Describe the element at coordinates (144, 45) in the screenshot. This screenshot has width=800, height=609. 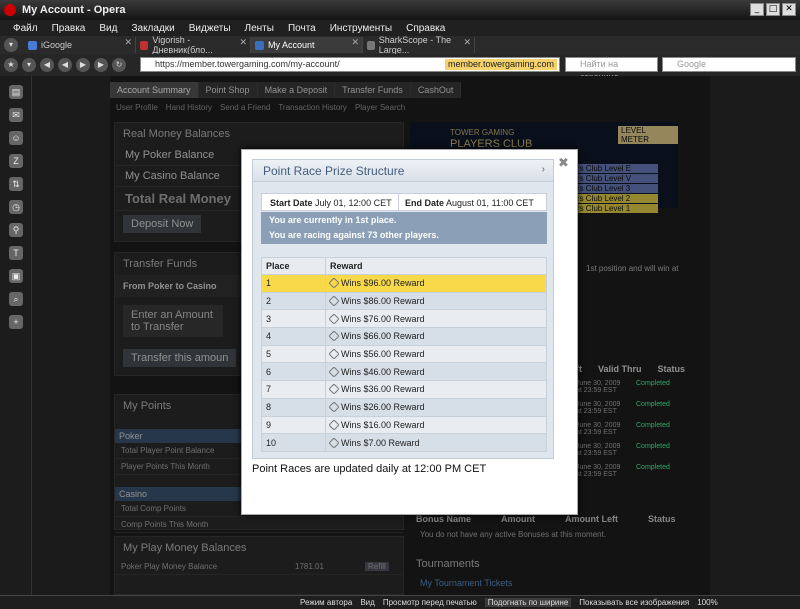
I see `heart-favicon-icon` at that location.